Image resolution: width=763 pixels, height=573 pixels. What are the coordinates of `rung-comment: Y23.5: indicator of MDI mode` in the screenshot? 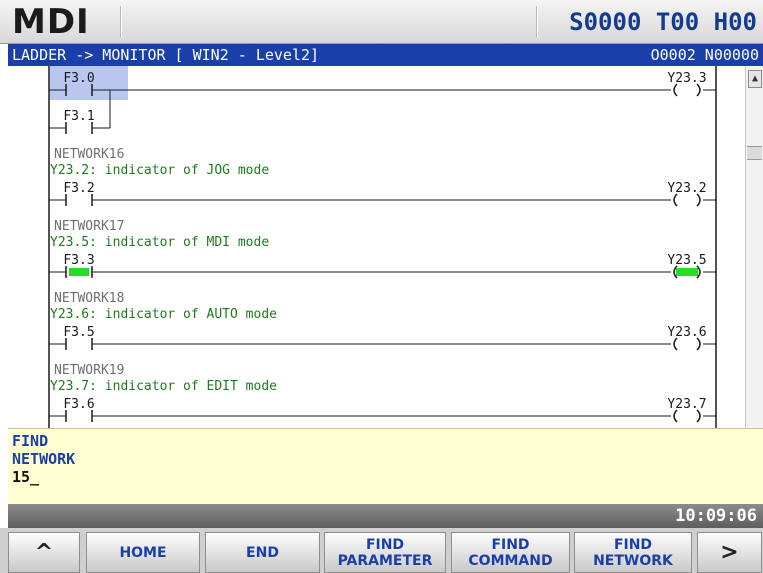 It's located at (159, 242).